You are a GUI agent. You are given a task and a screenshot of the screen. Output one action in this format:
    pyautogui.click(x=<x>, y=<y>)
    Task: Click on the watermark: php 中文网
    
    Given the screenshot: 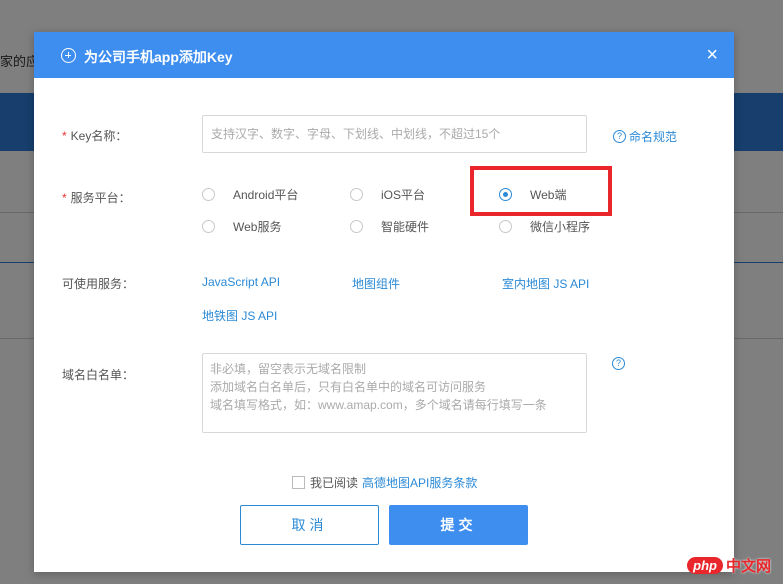 What is the action you would take?
    pyautogui.click(x=729, y=565)
    